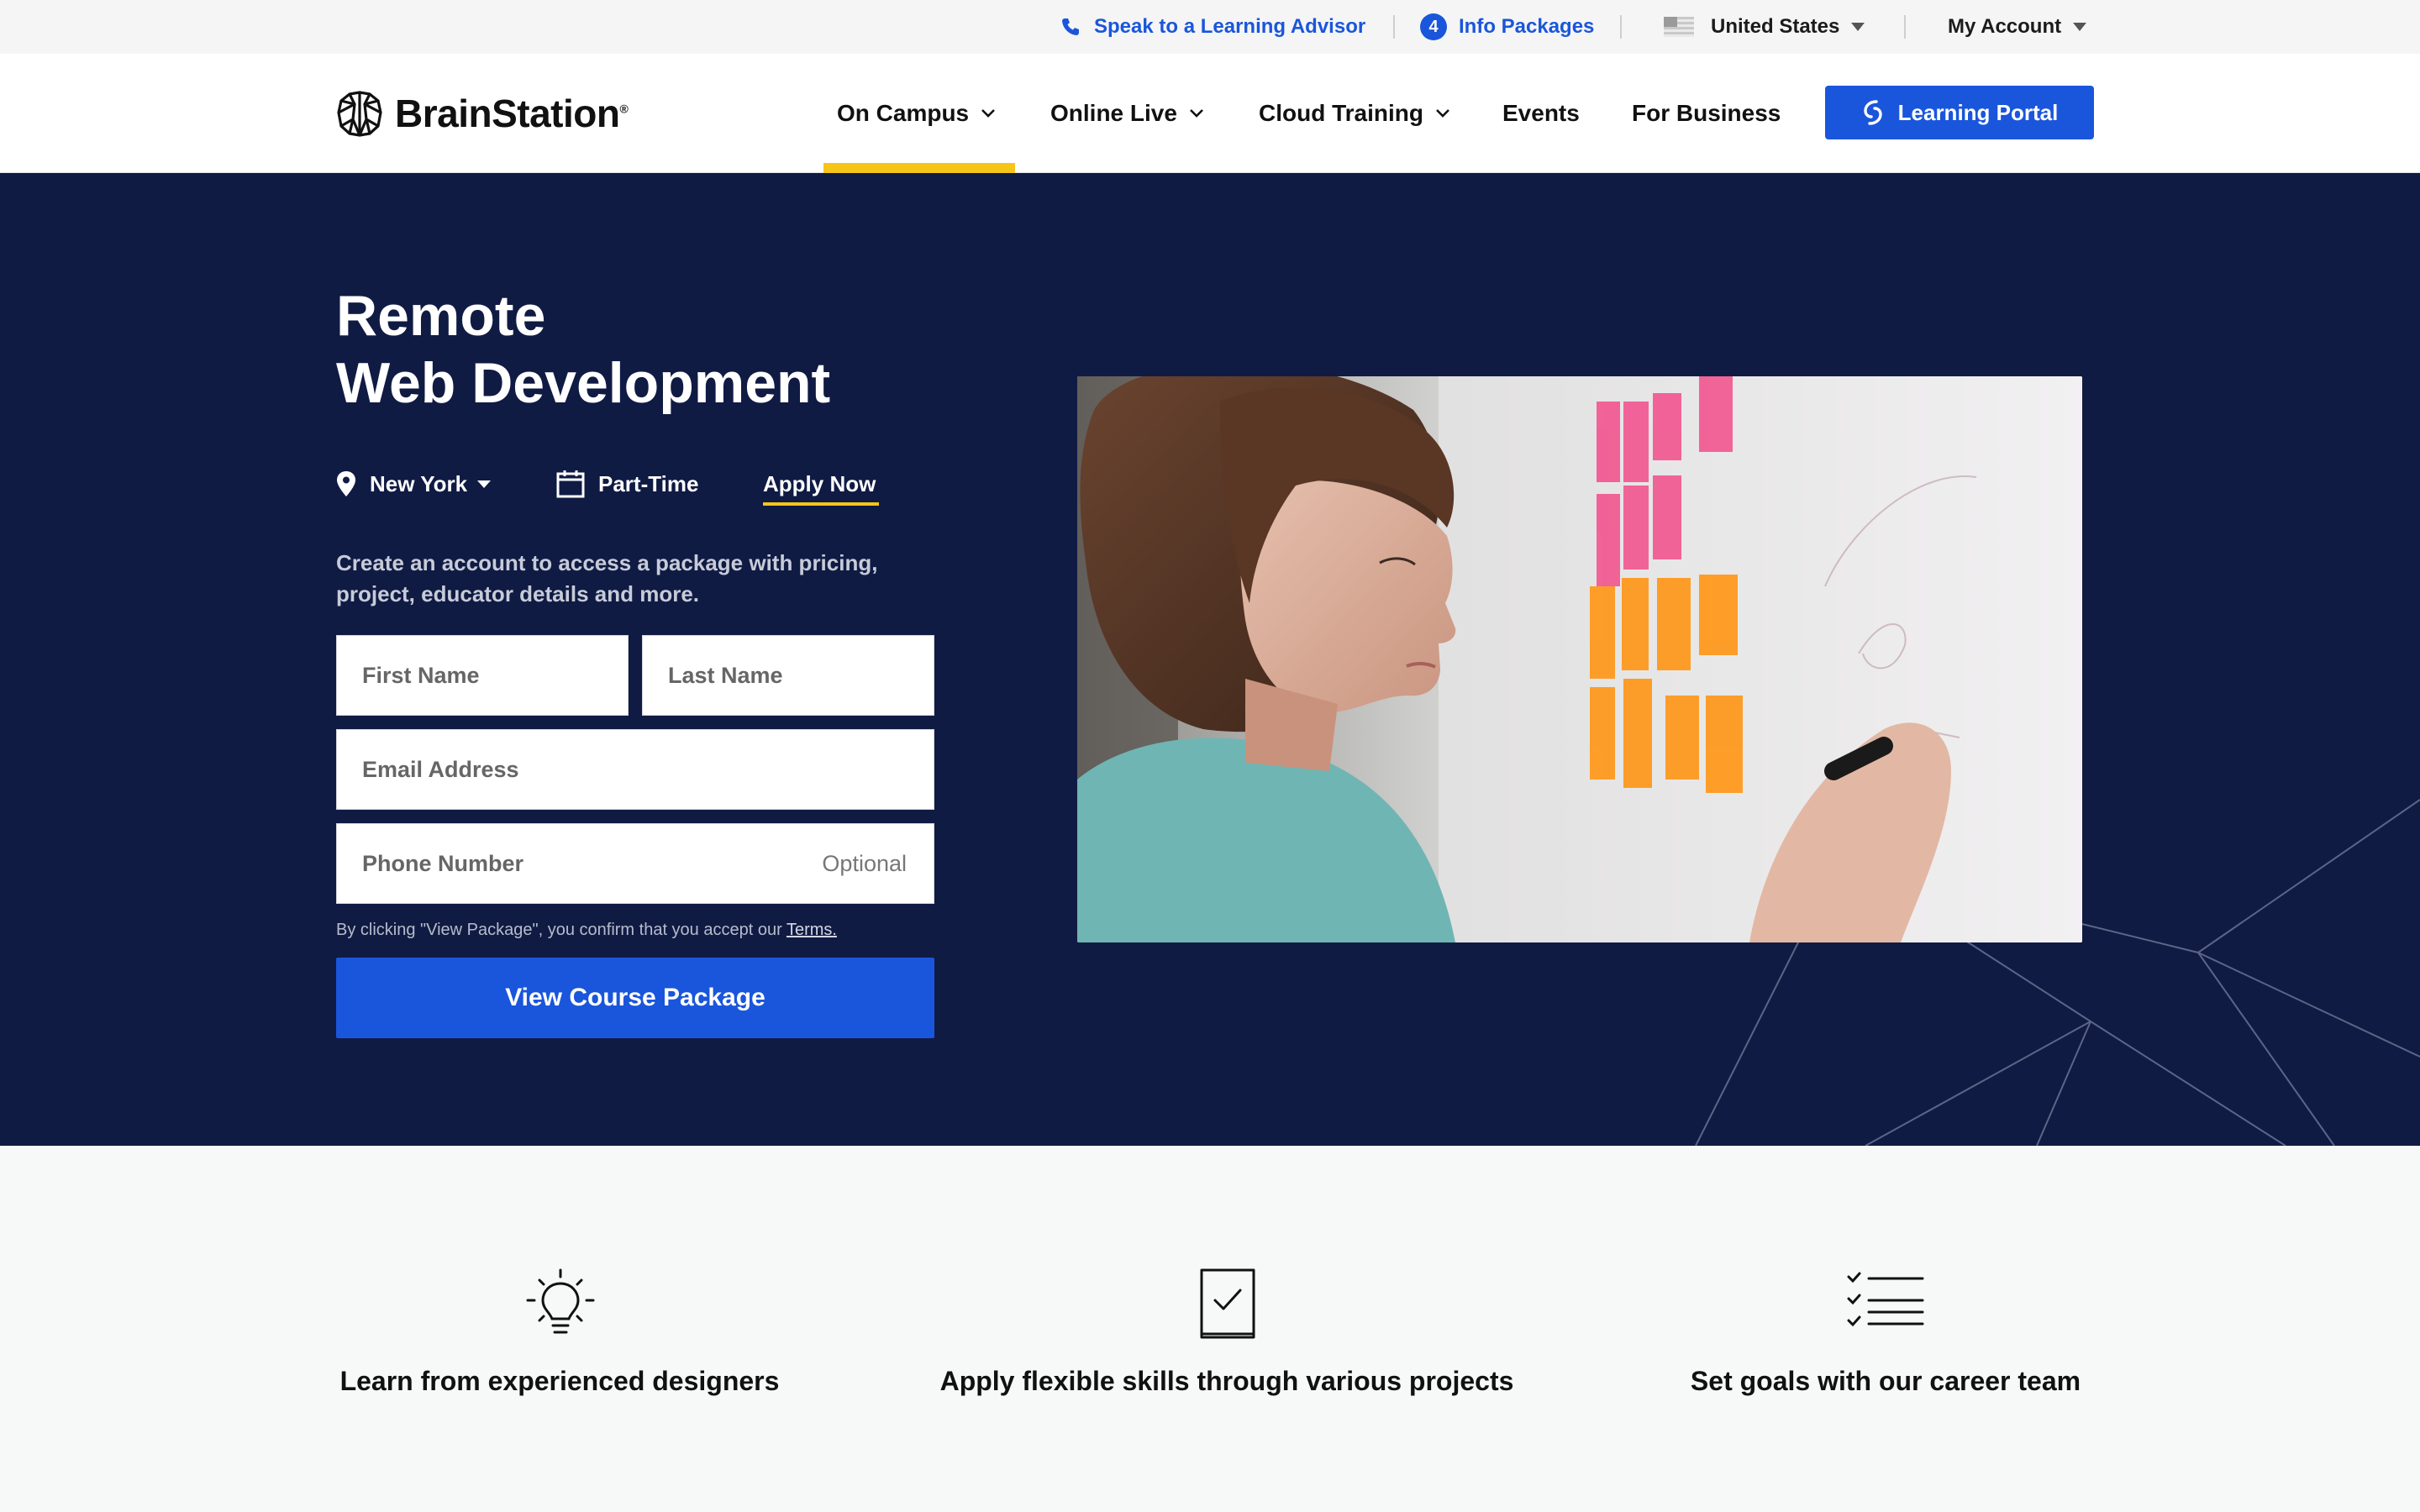 The height and width of the screenshot is (1512, 2420). I want to click on portal-icon, so click(1872, 112).